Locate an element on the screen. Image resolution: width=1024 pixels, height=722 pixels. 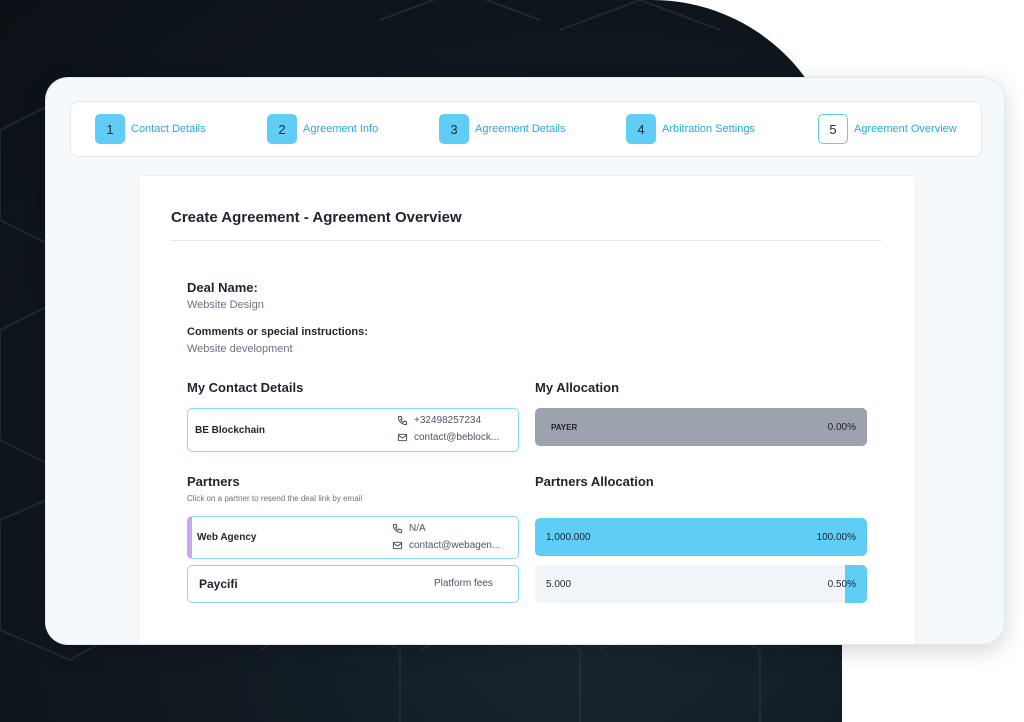
allocation-amount: 1,000.000 is located at coordinates (568, 537).